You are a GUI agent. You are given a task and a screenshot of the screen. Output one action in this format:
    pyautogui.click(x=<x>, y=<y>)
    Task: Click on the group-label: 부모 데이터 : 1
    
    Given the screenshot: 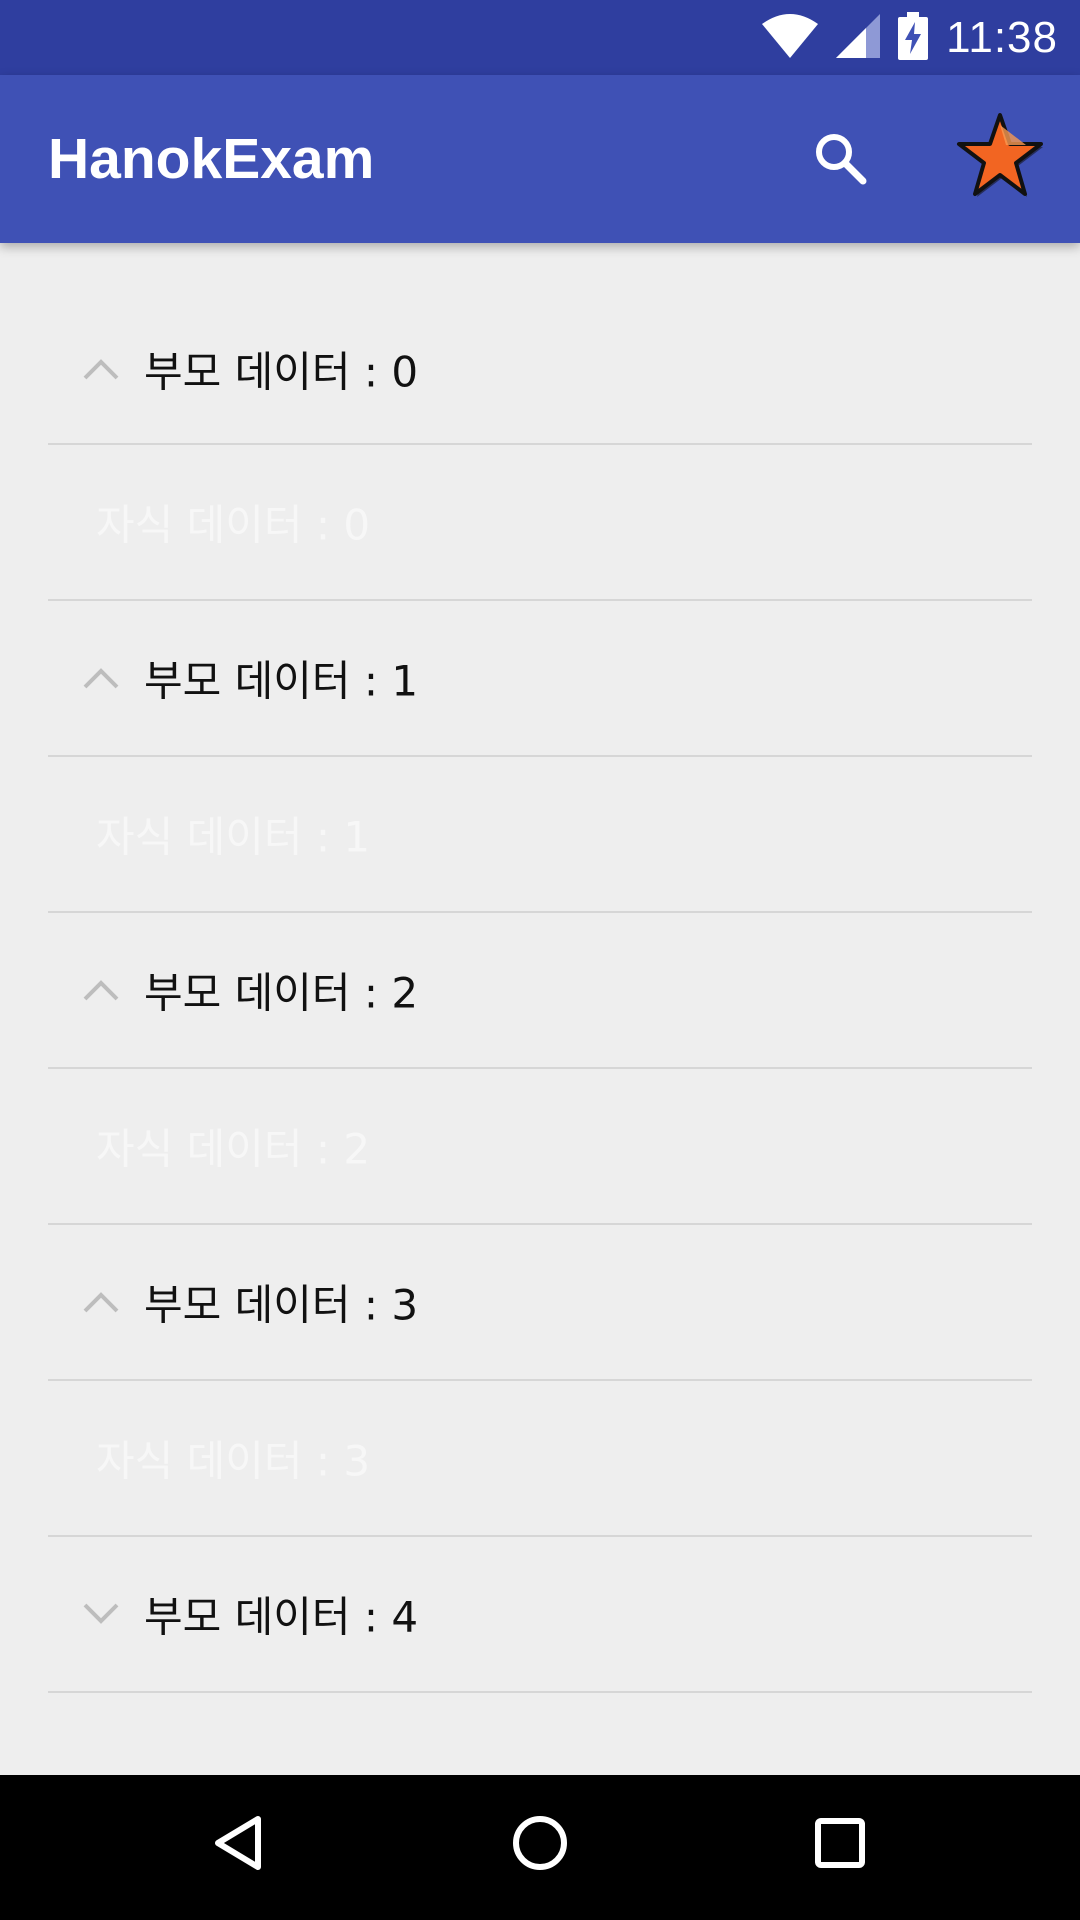 What is the action you would take?
    pyautogui.click(x=281, y=681)
    